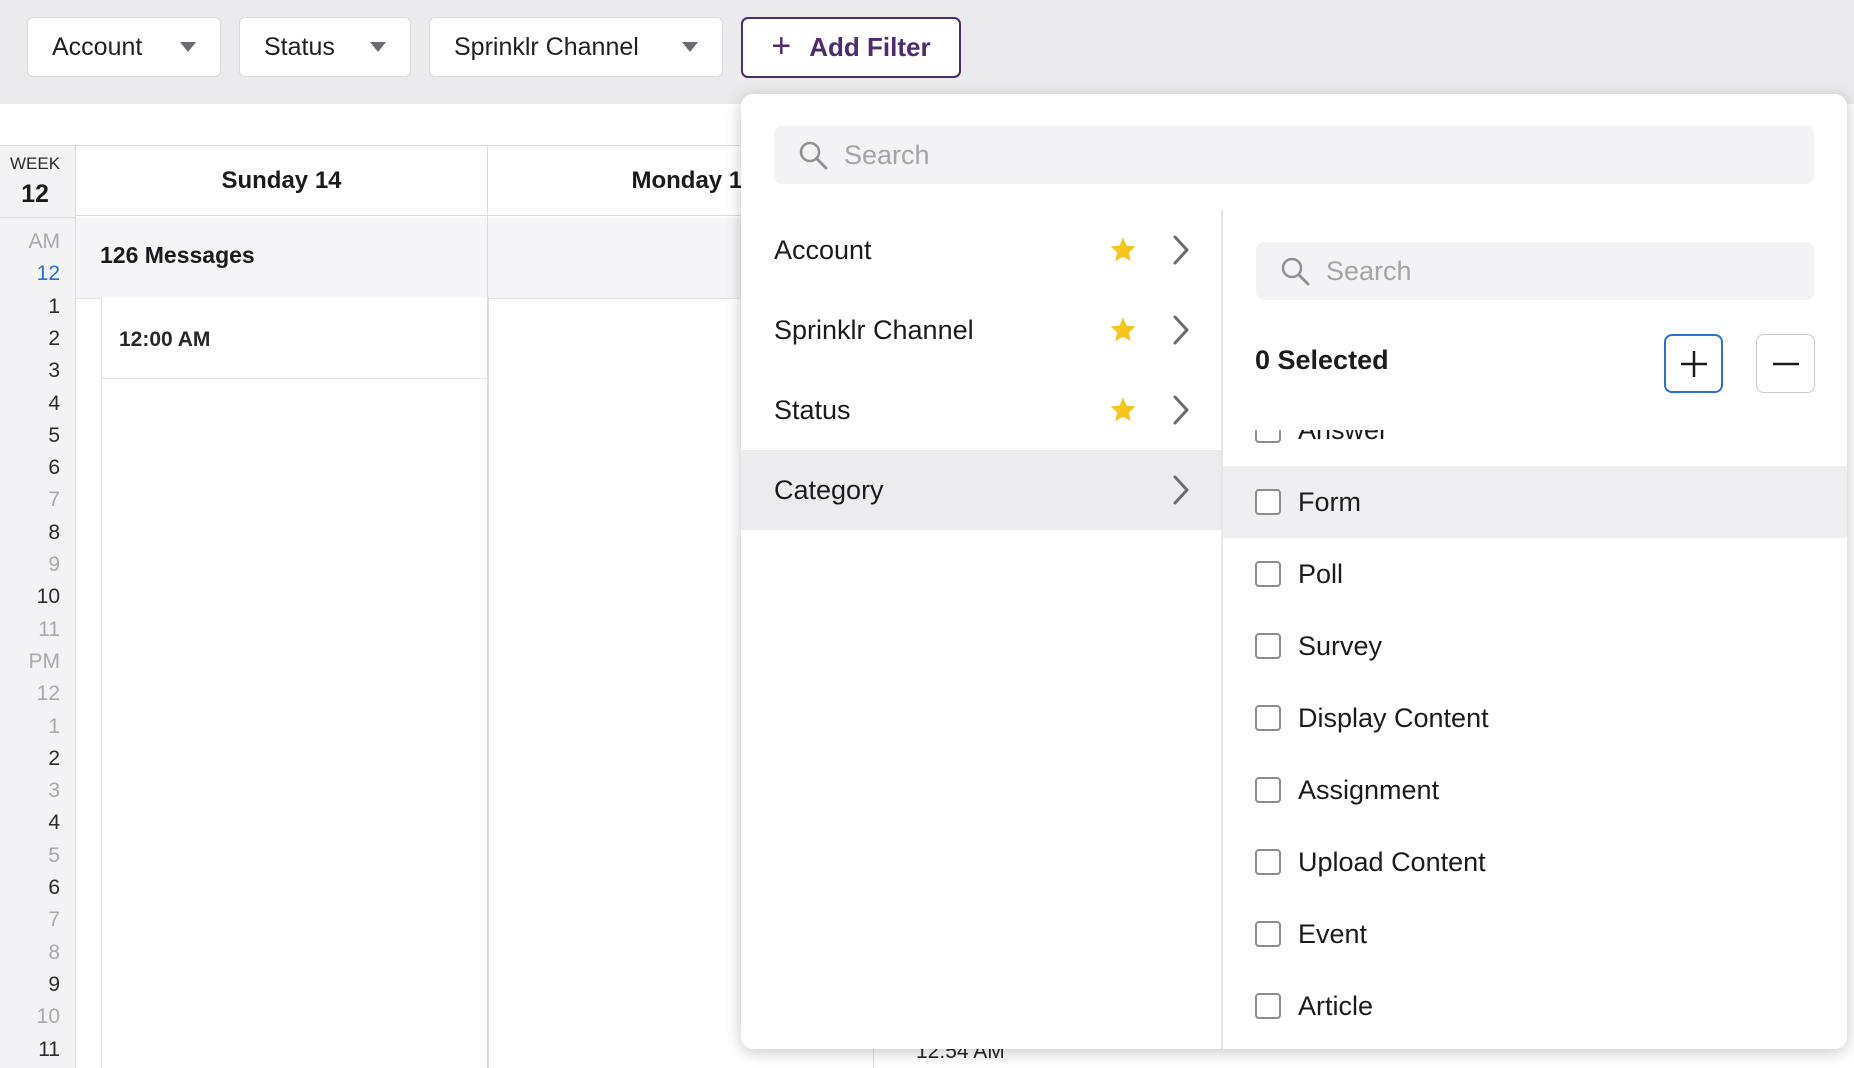  What do you see at coordinates (1535, 1006) in the screenshot?
I see `option-row: Article` at bounding box center [1535, 1006].